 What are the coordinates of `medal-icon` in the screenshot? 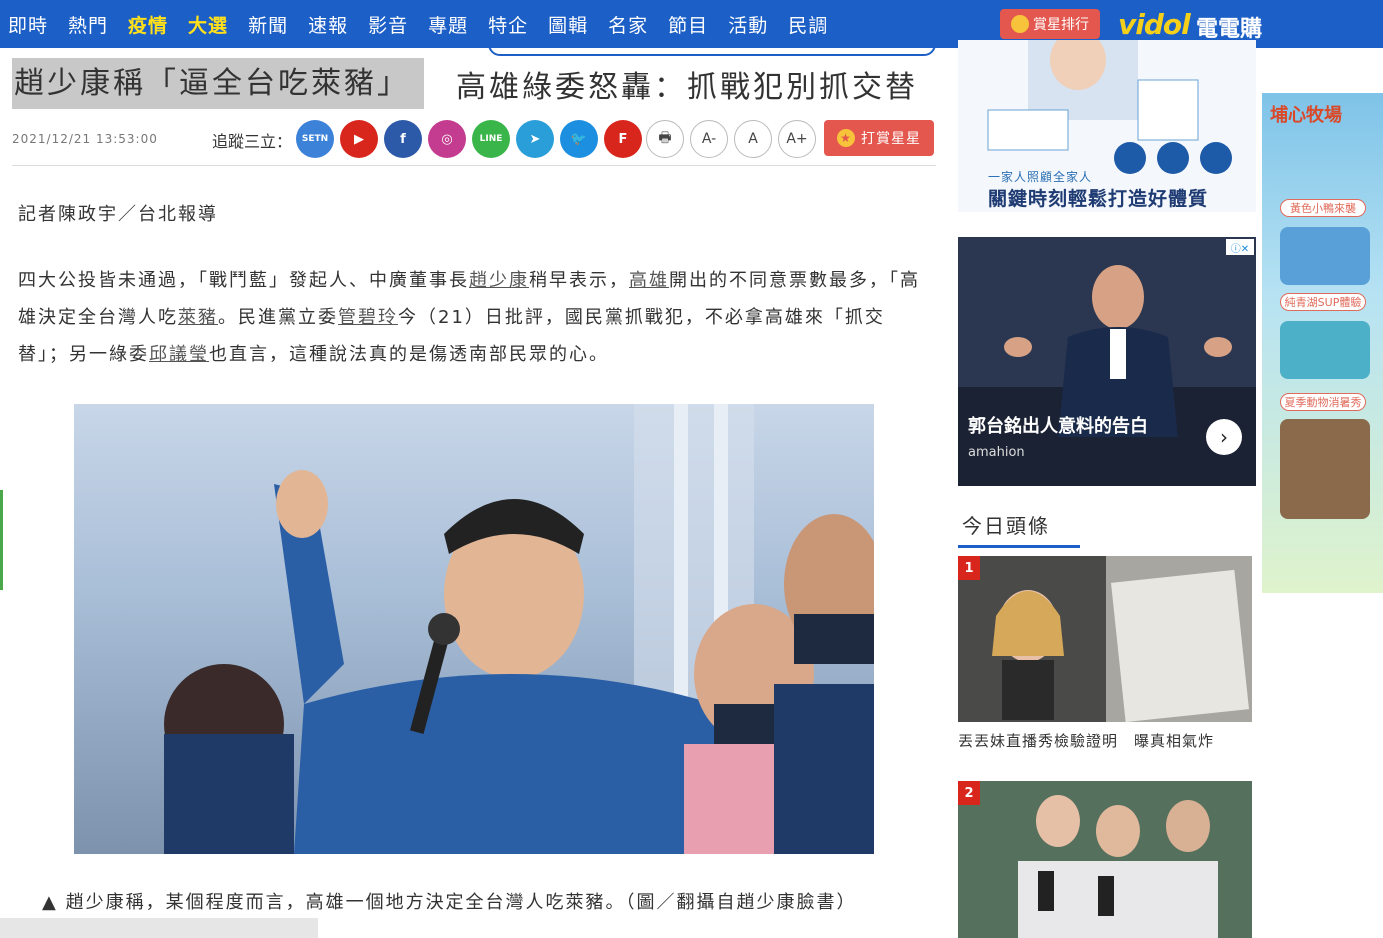 It's located at (1020, 24).